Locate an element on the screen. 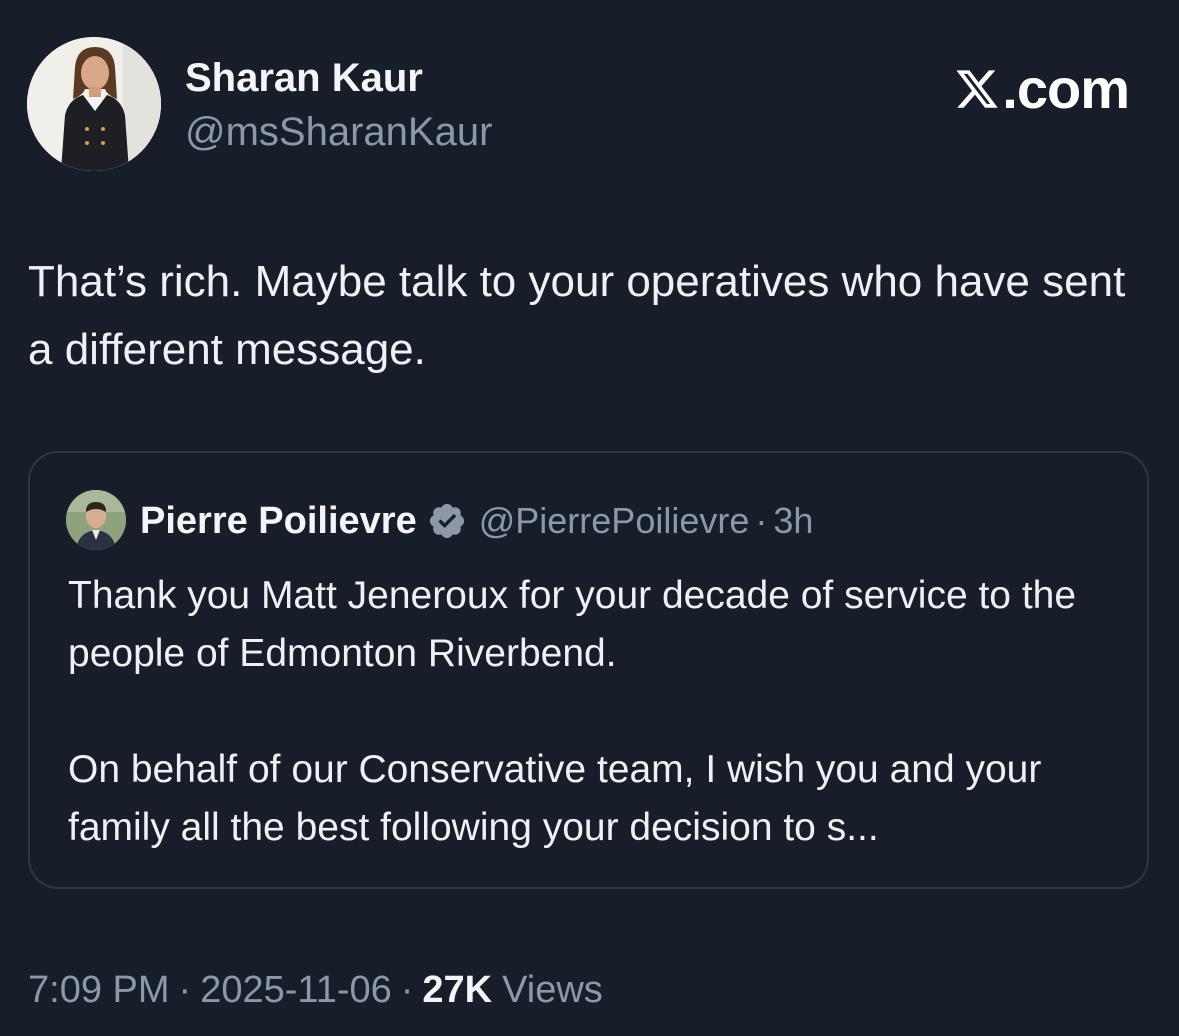  verified-badge-icon is located at coordinates (446, 521).